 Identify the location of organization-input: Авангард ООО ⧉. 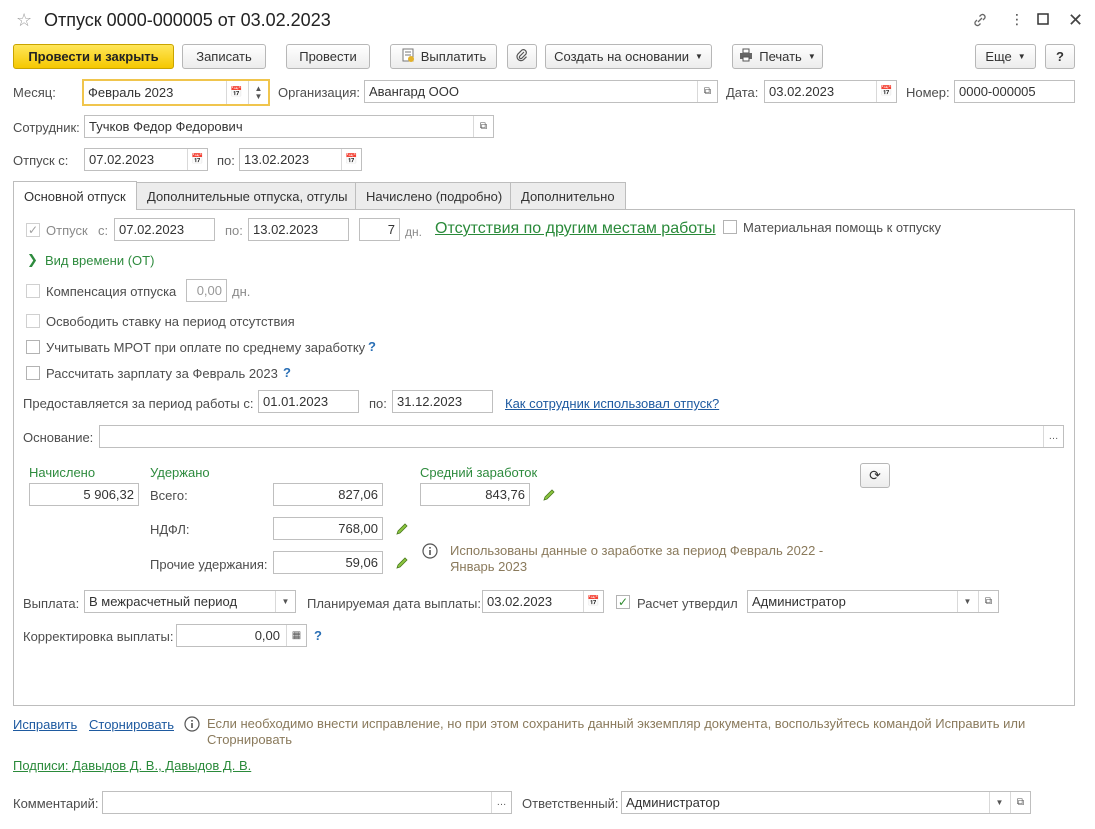
(541, 91).